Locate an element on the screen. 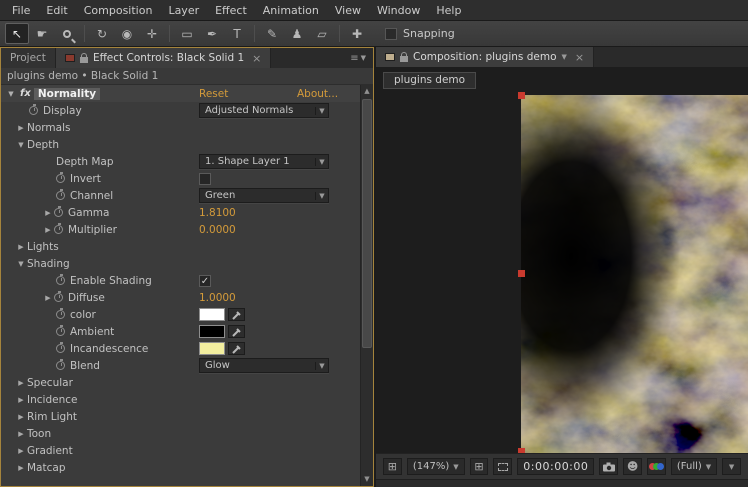 This screenshot has height=487, width=748. region-of-interest-icon is located at coordinates (503, 466).